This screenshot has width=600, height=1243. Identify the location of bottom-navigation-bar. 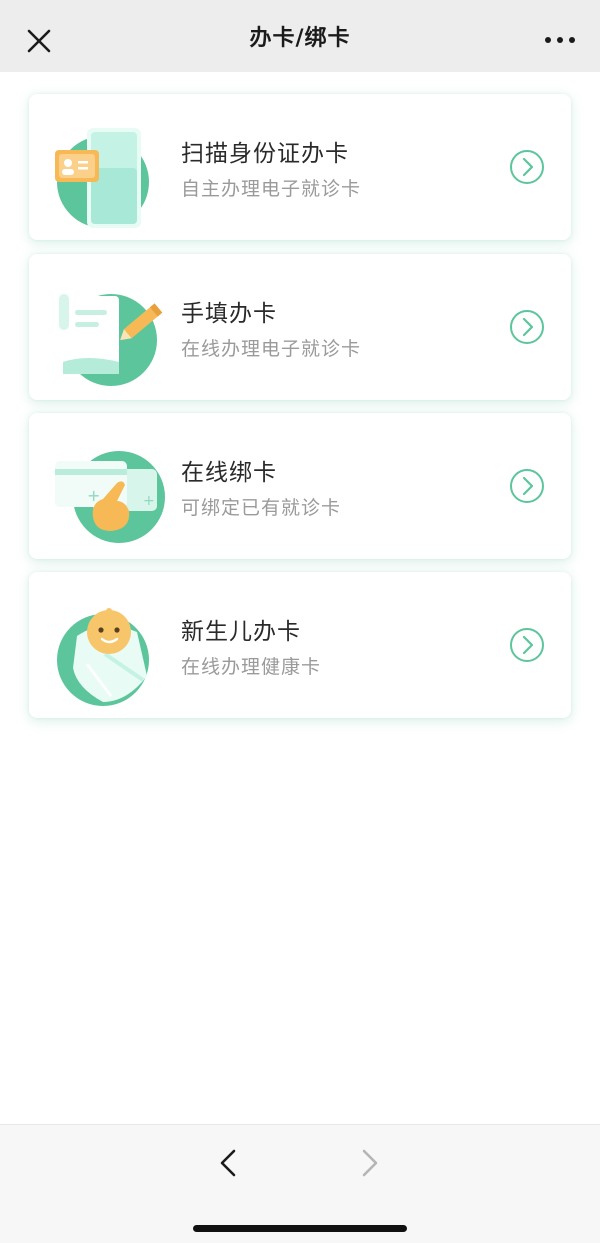
(300, 1183).